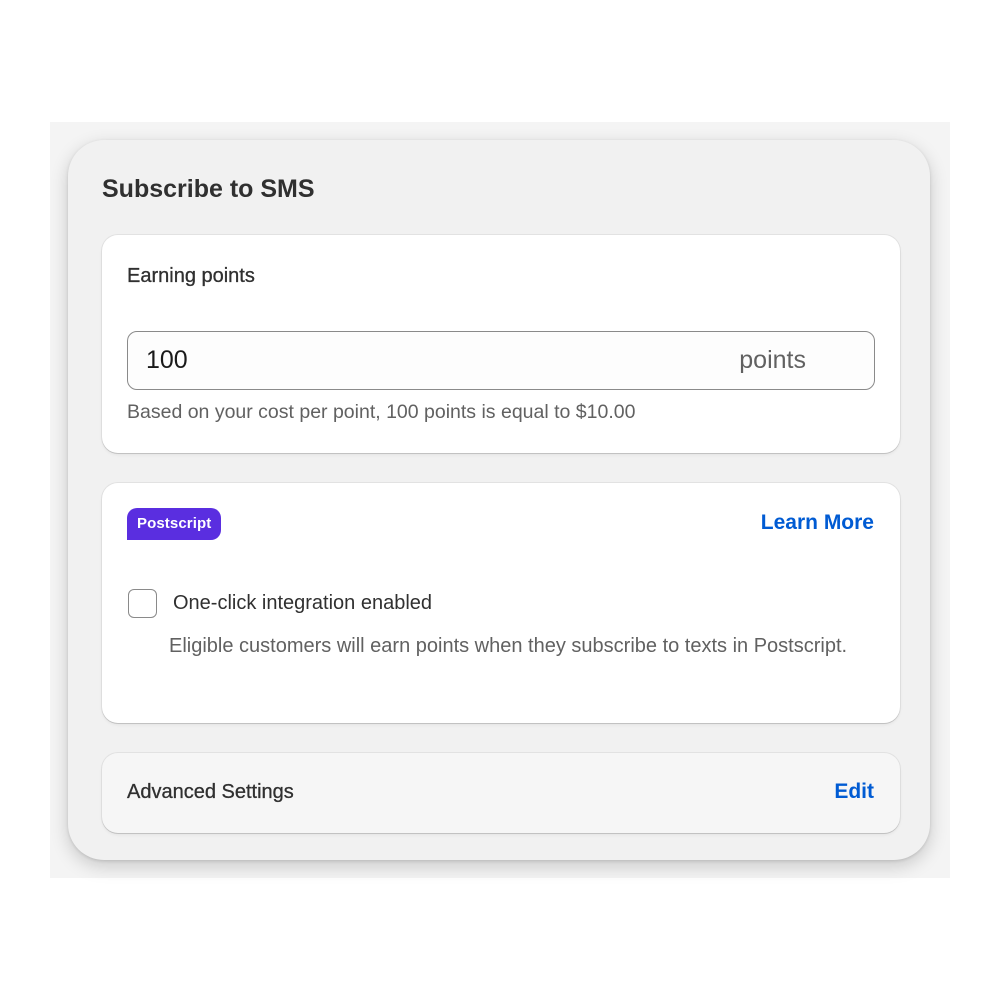 Image resolution: width=1000 pixels, height=1000 pixels. I want to click on points-field: points, so click(501, 360).